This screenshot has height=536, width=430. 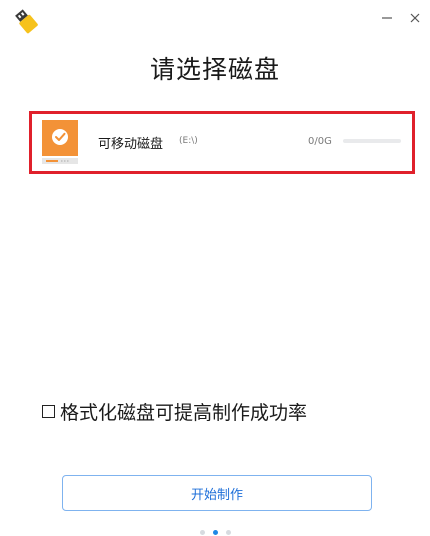 I want to click on disk-drive-letter: (E:\), so click(x=188, y=141).